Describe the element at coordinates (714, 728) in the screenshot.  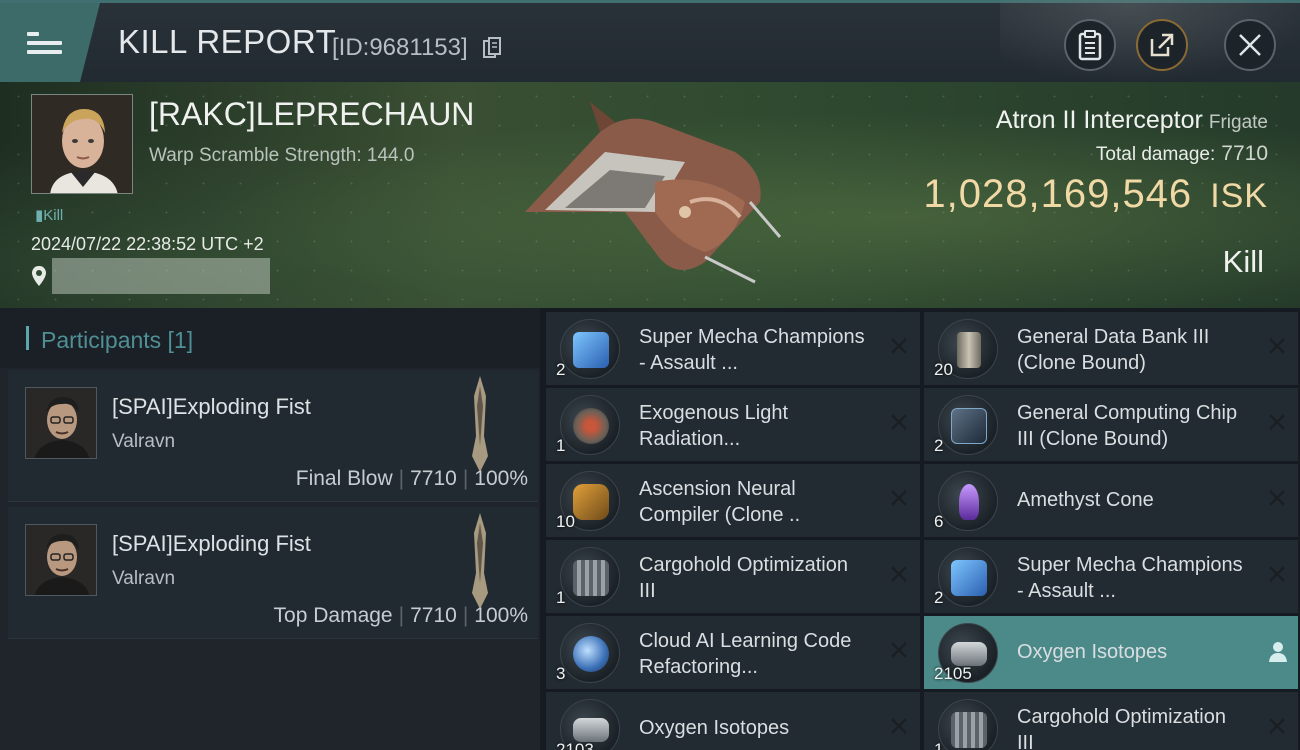
I see `item-name: Oxygen Isotopes` at that location.